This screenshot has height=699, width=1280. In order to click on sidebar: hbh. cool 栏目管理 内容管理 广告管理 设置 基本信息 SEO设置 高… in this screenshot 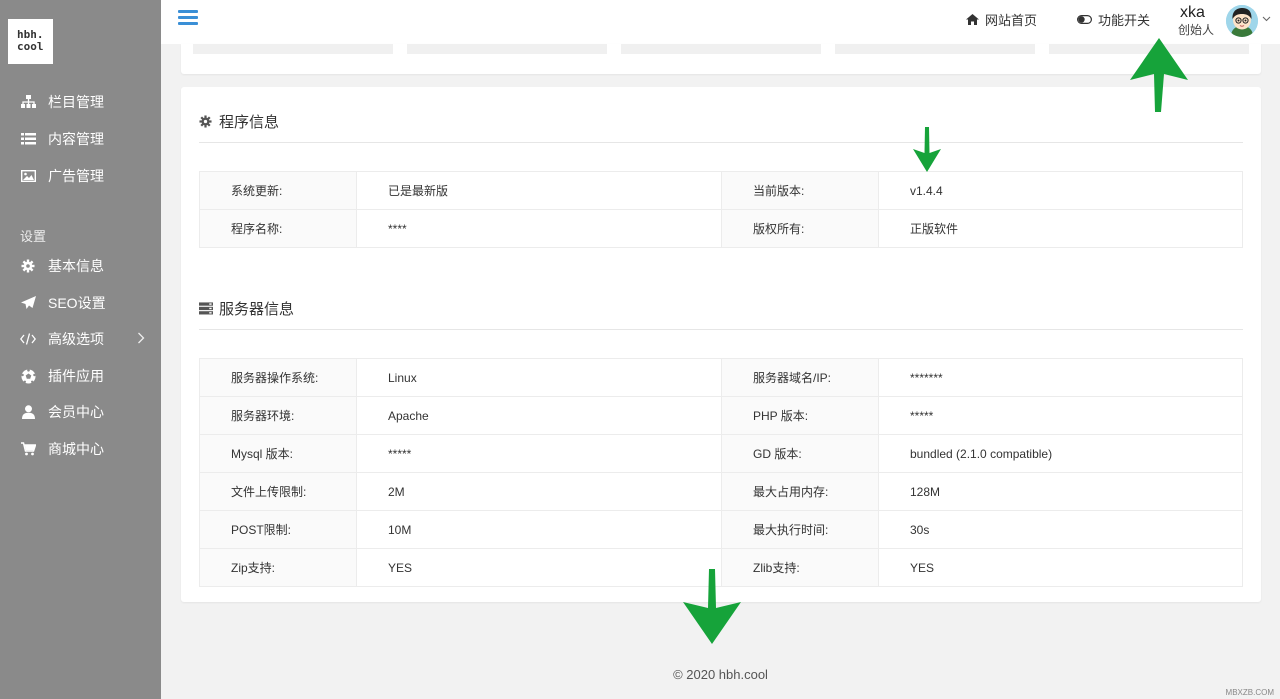, I will do `click(80, 349)`.